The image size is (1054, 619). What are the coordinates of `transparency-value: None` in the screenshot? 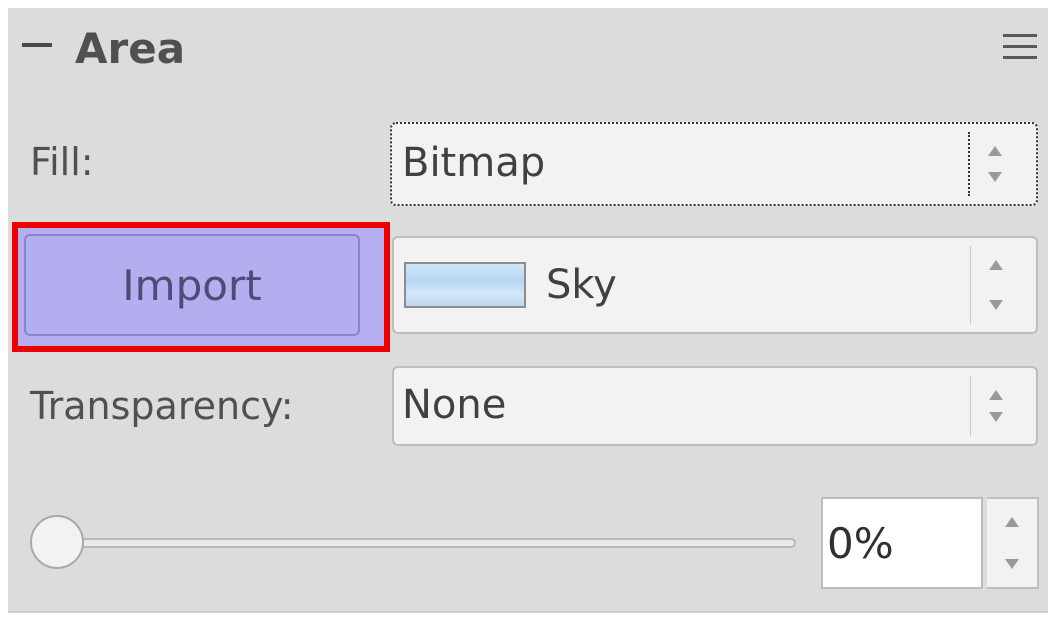 It's located at (454, 405).